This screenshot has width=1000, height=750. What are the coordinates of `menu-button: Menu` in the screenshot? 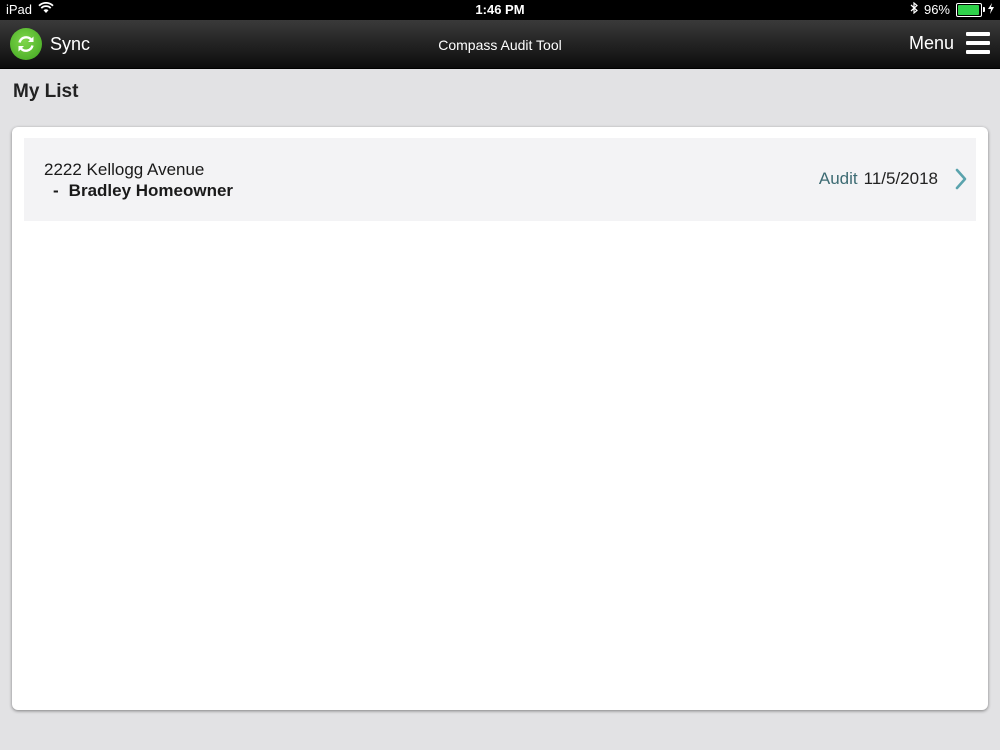 It's located at (949, 43).